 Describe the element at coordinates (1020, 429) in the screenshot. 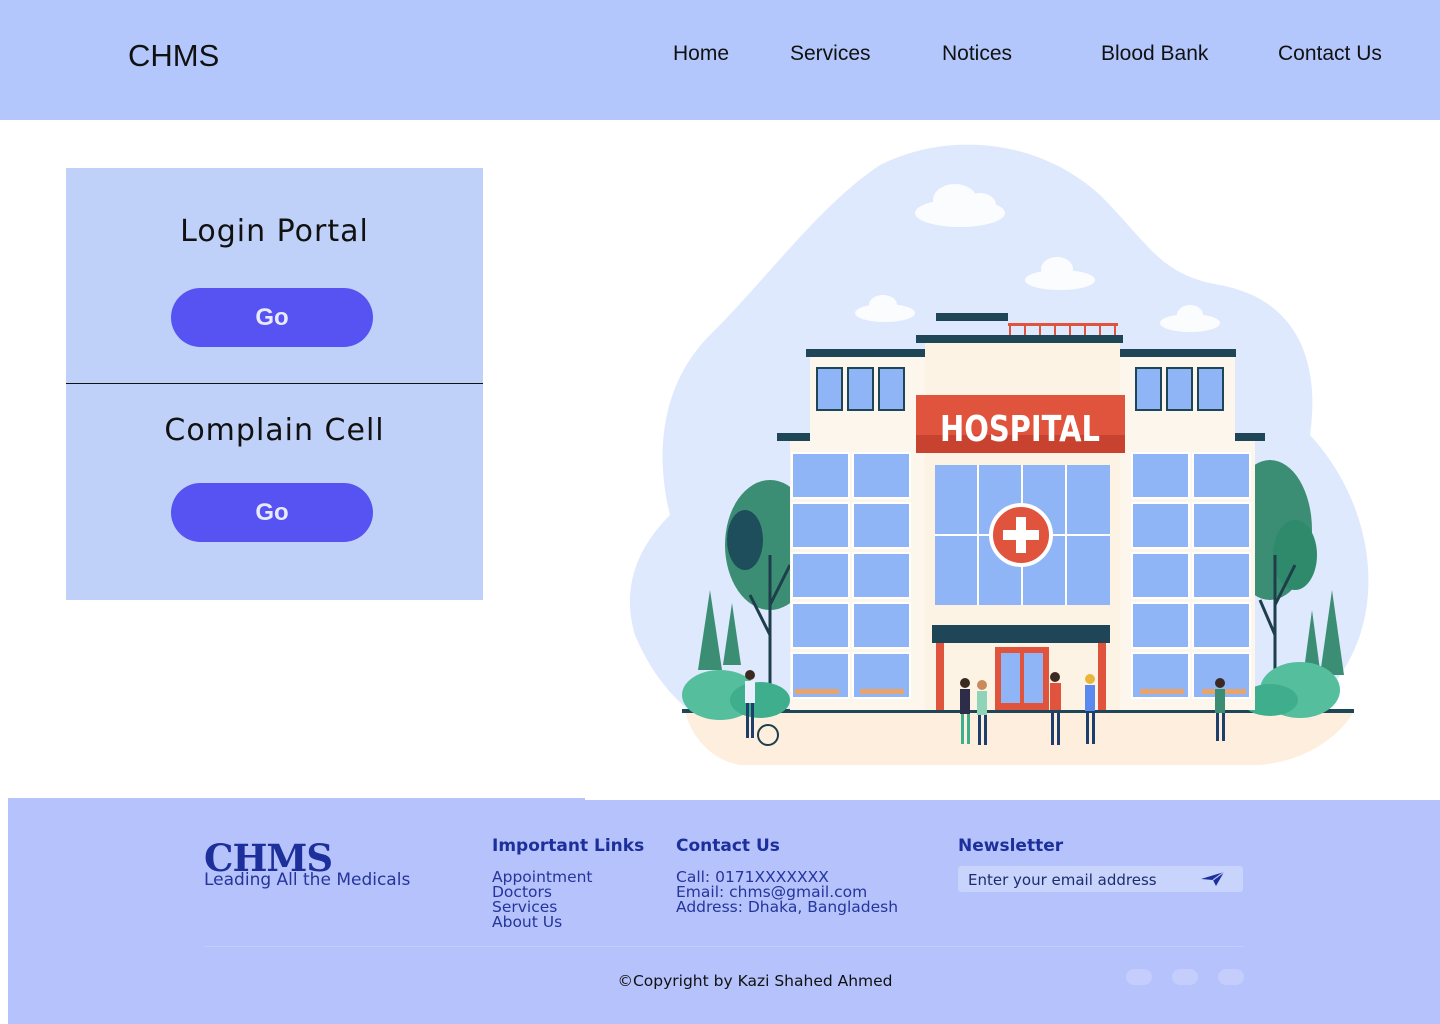

I see `hospital-sign: HOSPITAL` at that location.